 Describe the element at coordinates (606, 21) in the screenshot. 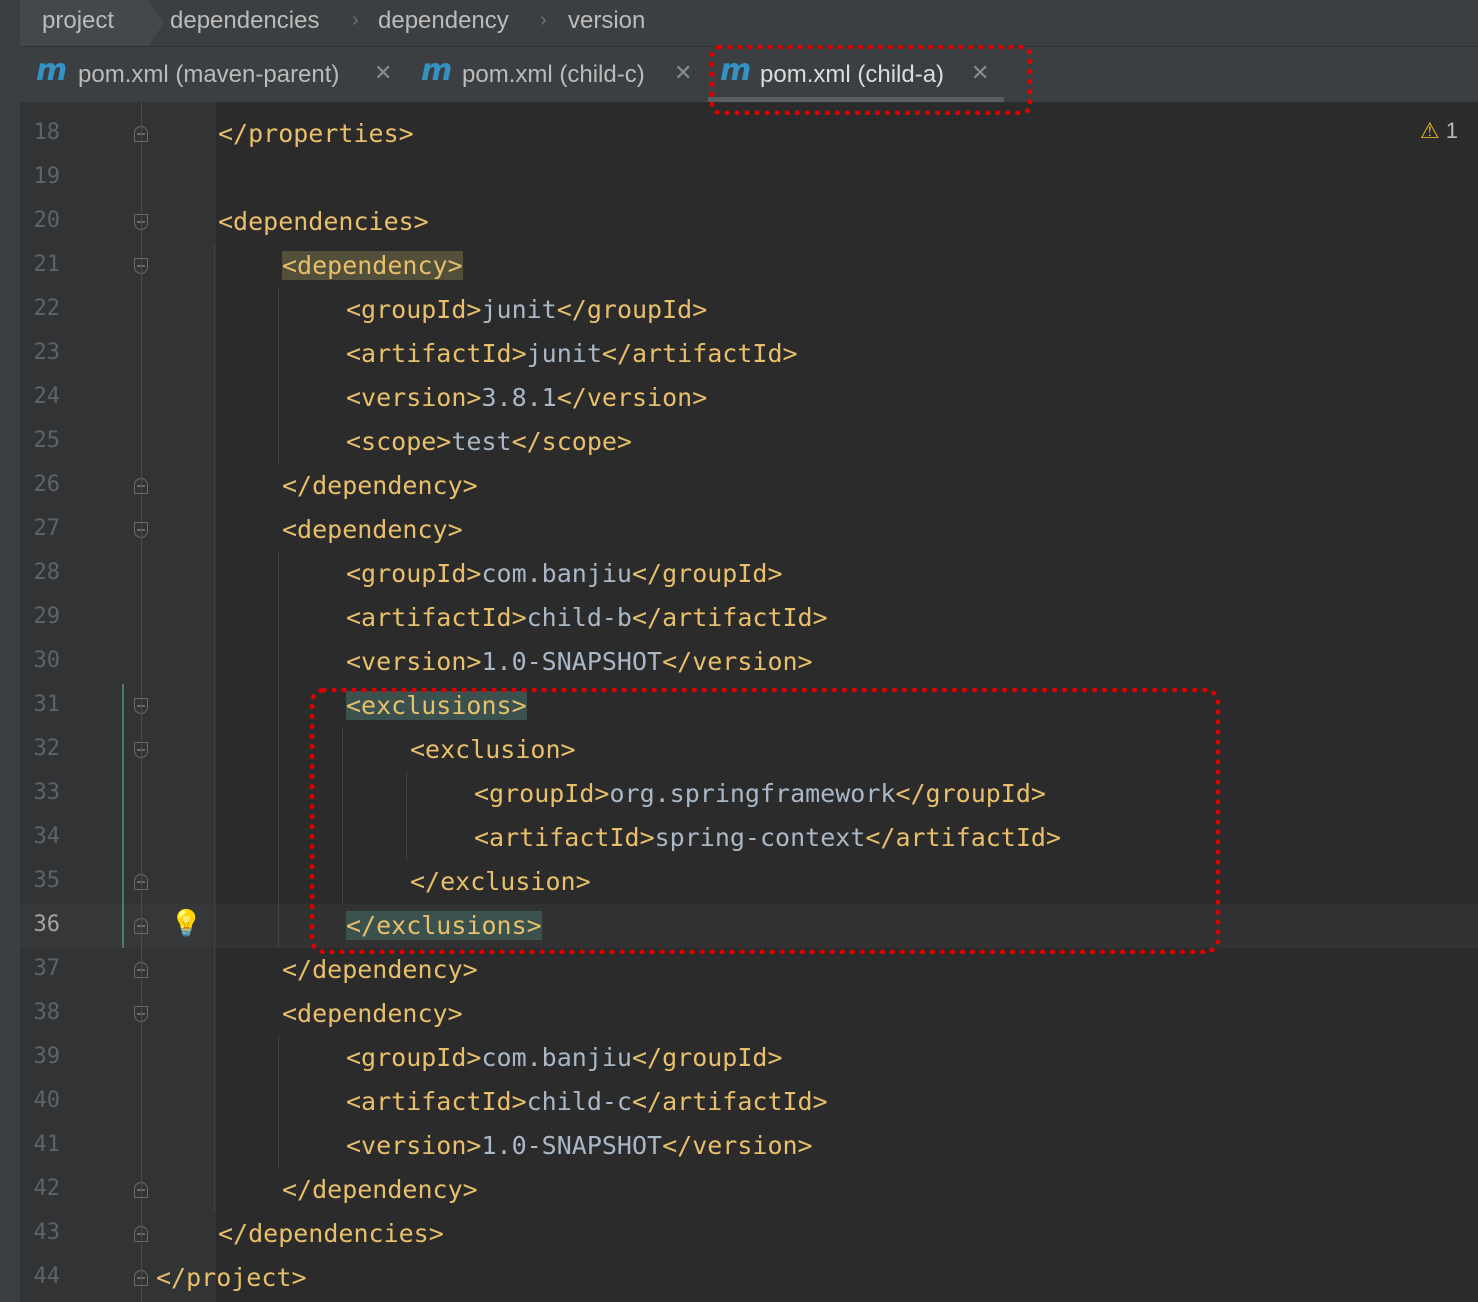

I see `breadcrumb-item-version: version` at that location.